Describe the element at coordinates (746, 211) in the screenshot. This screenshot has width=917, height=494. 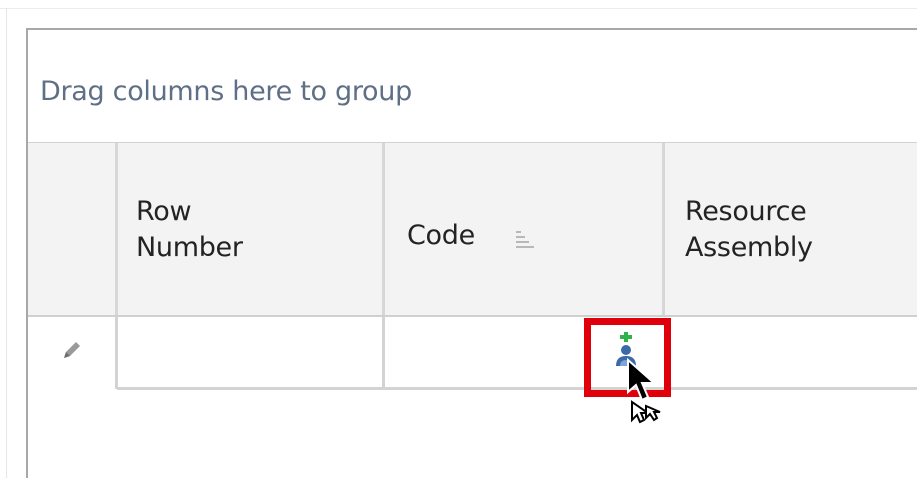
I see `column-header-label: Resource` at that location.